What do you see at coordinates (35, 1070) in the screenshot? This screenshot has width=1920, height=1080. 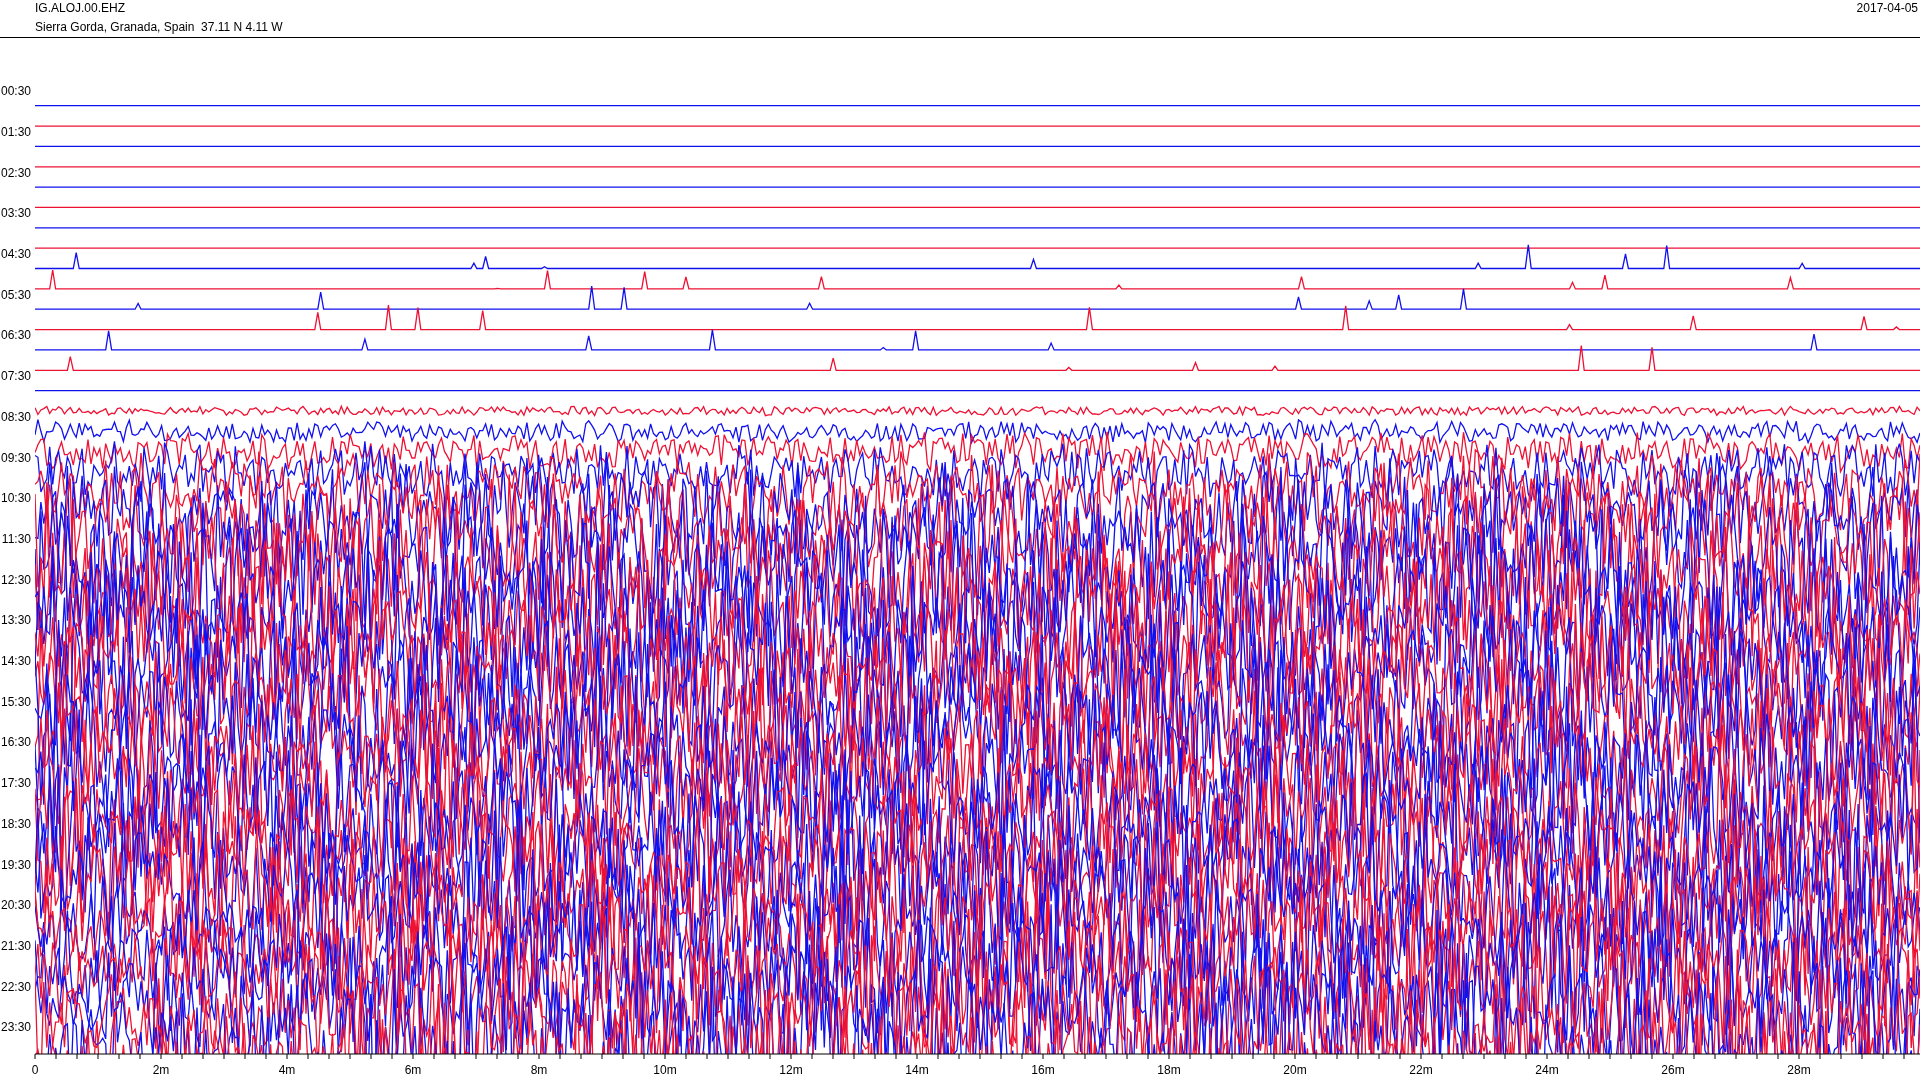 I see `minute-label: 0` at bounding box center [35, 1070].